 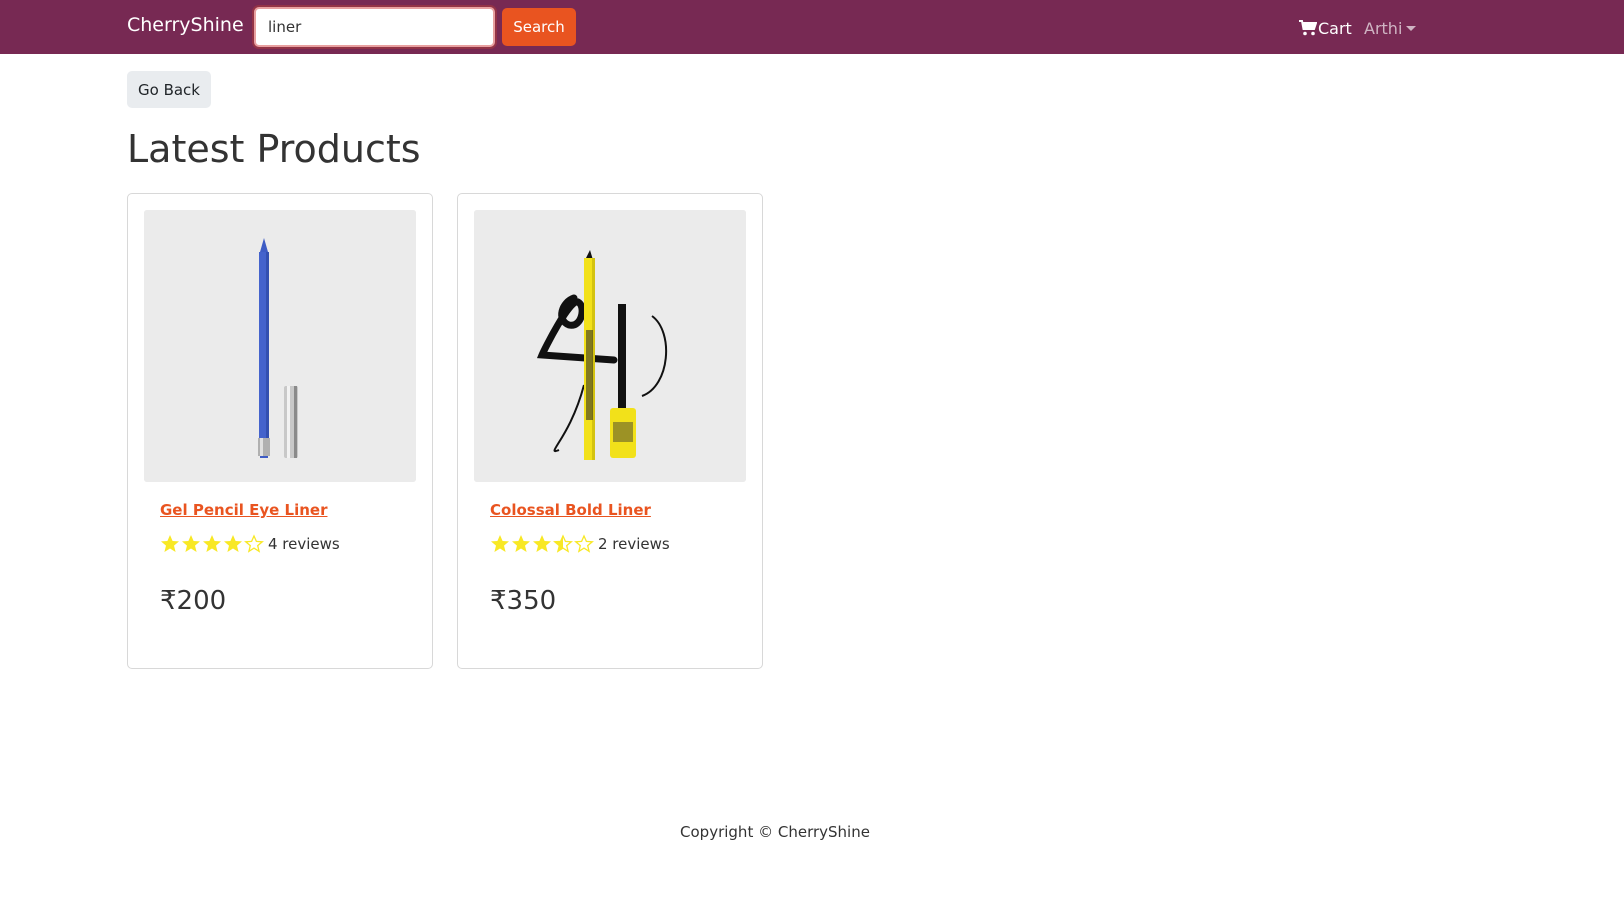 What do you see at coordinates (1383, 28) in the screenshot?
I see `user-name: Arthi` at bounding box center [1383, 28].